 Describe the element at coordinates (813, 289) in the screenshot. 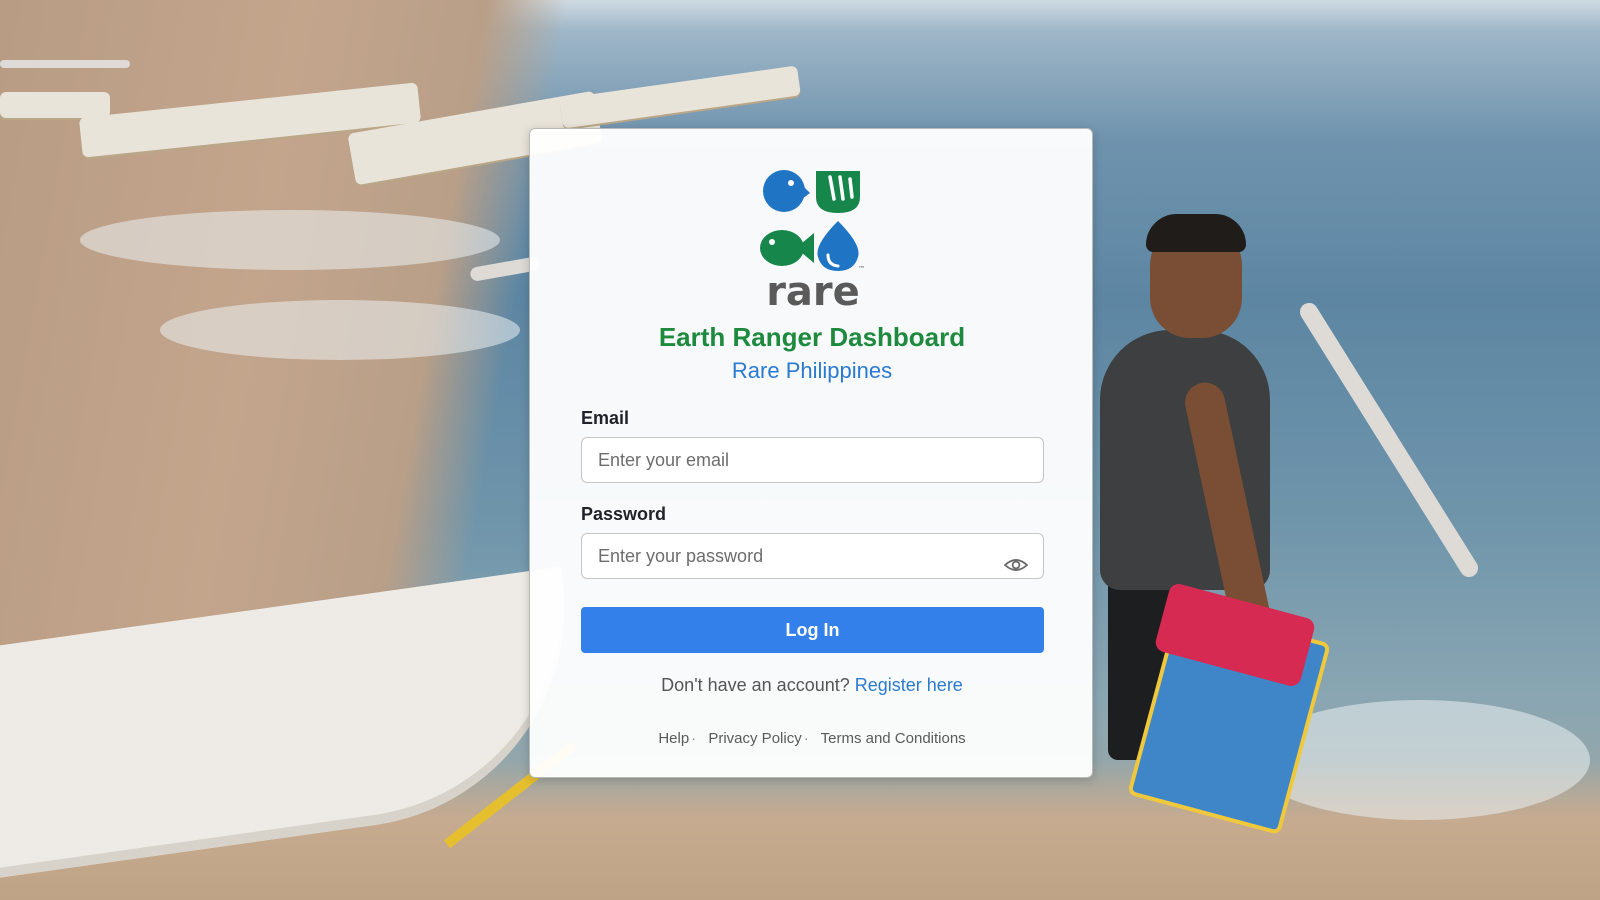

I see `logo-wordmark: rare` at that location.